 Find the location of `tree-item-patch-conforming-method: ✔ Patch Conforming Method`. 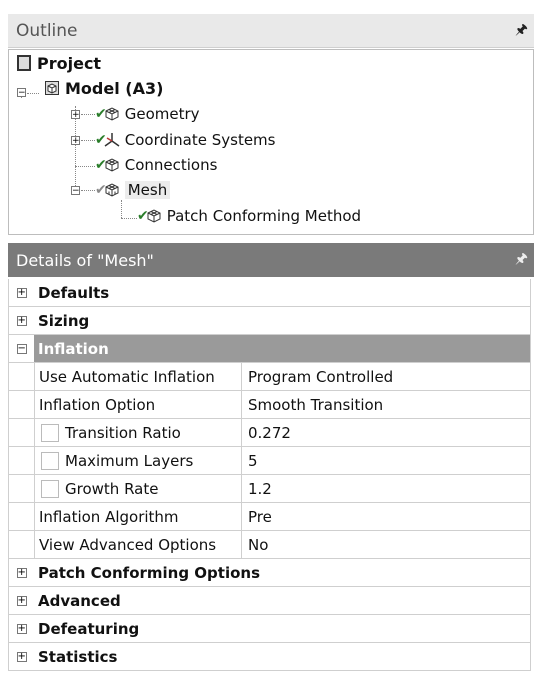

tree-item-patch-conforming-method: ✔ Patch Conforming Method is located at coordinates (249, 216).